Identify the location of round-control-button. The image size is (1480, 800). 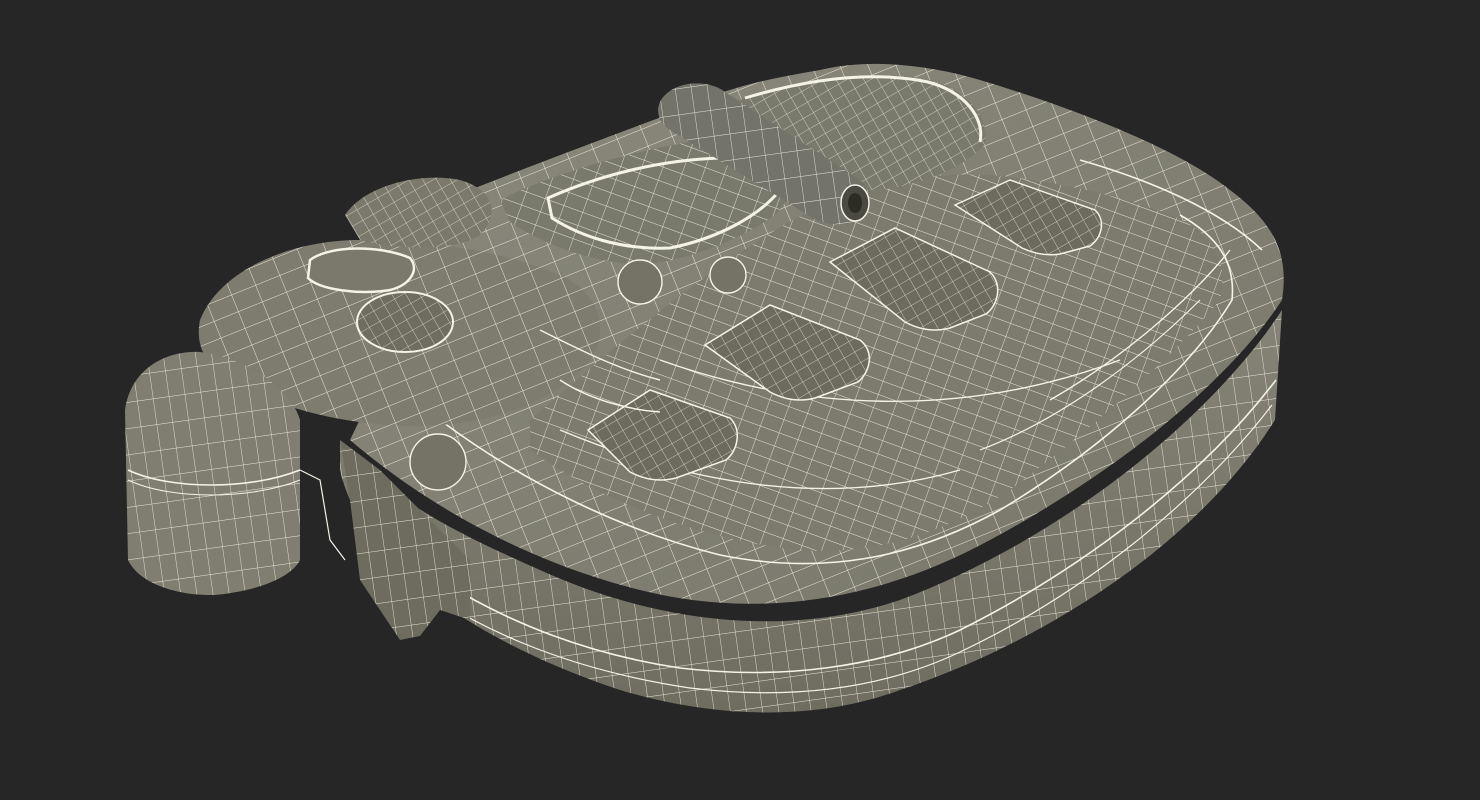
(405, 322).